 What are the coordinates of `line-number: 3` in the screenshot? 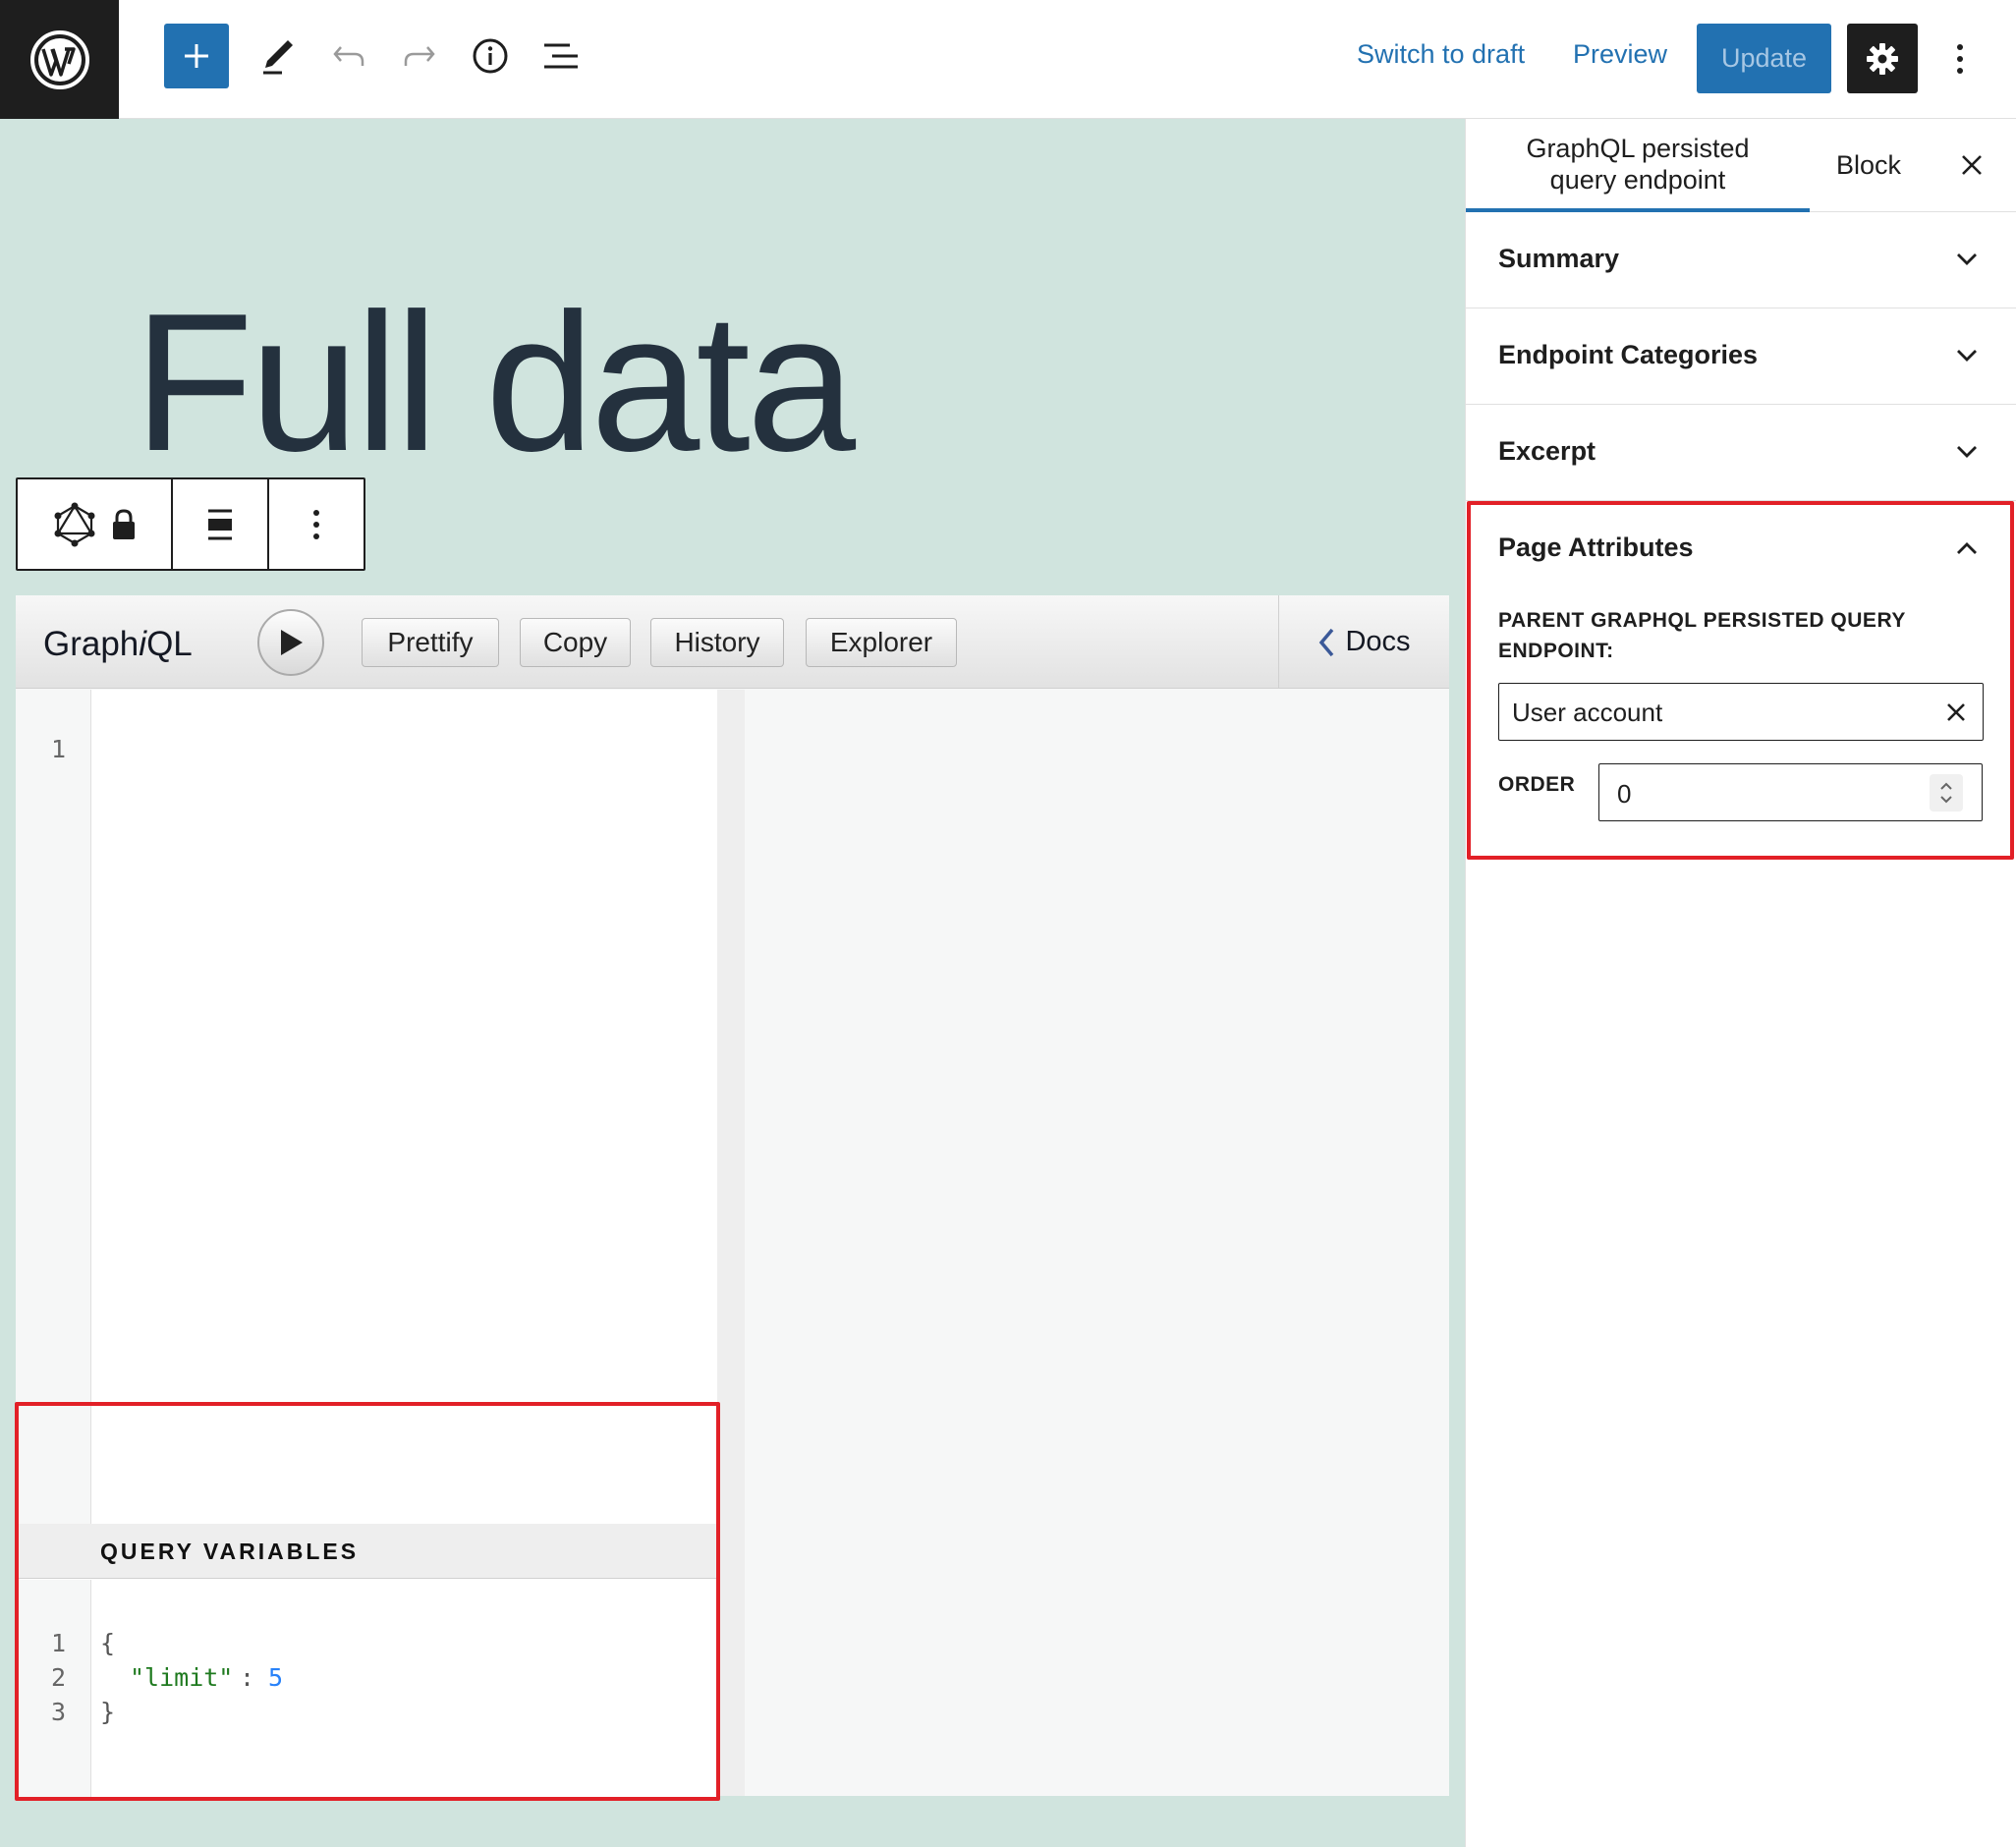 It's located at (59, 1712).